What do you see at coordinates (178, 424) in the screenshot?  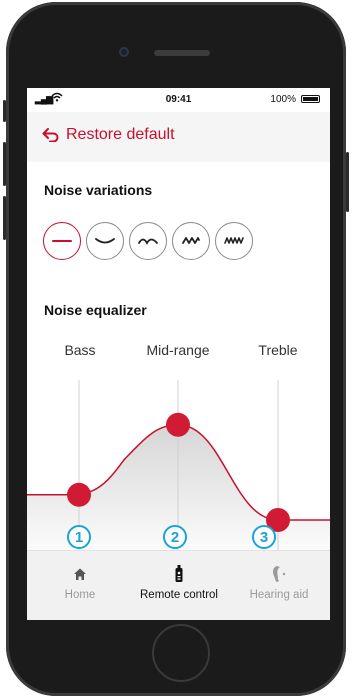 I see `mid-range-slider-knob` at bounding box center [178, 424].